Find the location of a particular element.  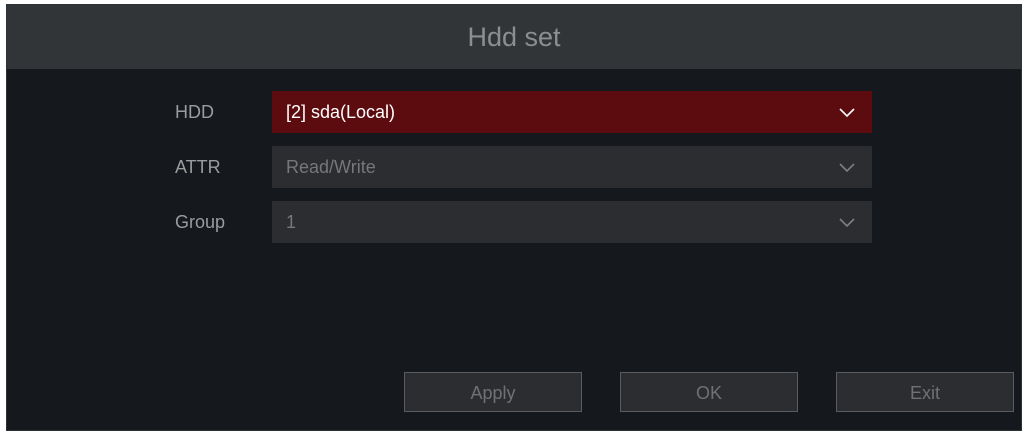

title-bar: Hdd set is located at coordinates (514, 37).